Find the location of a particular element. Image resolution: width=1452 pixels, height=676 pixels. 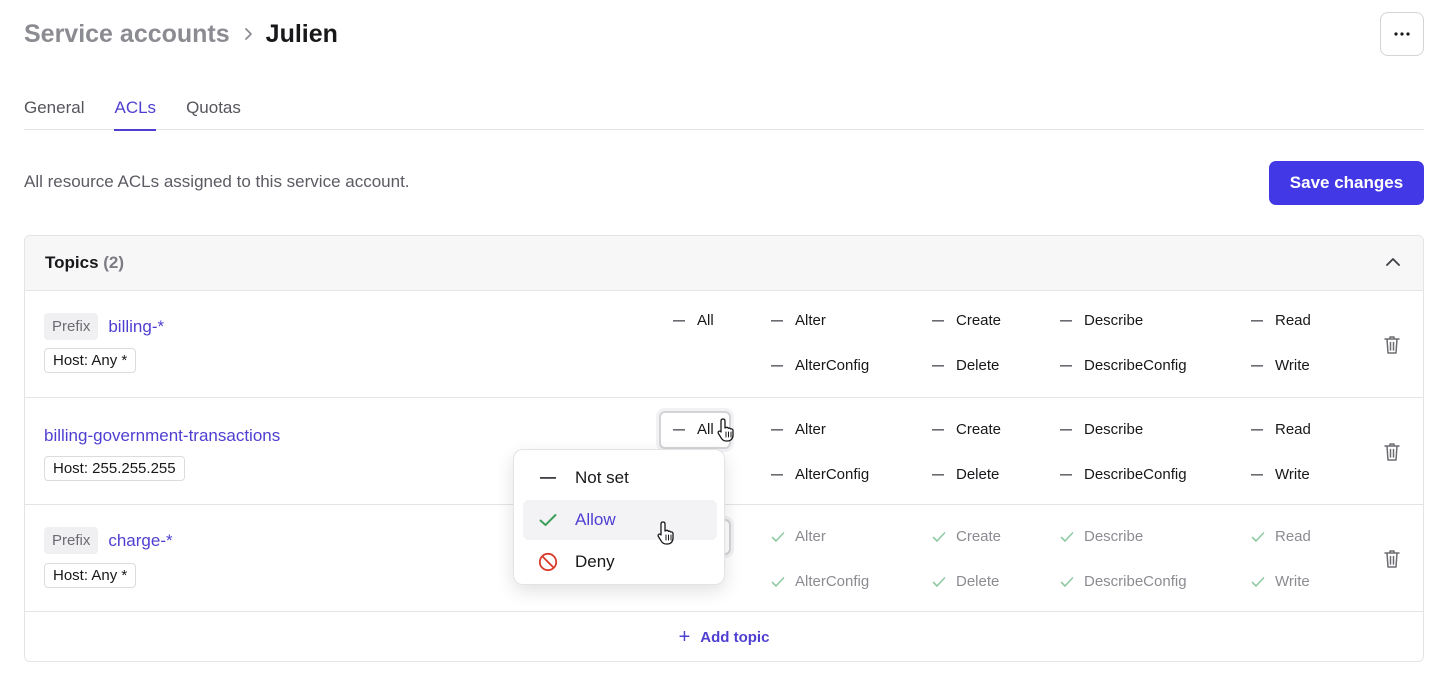

deny-icon is located at coordinates (548, 562).